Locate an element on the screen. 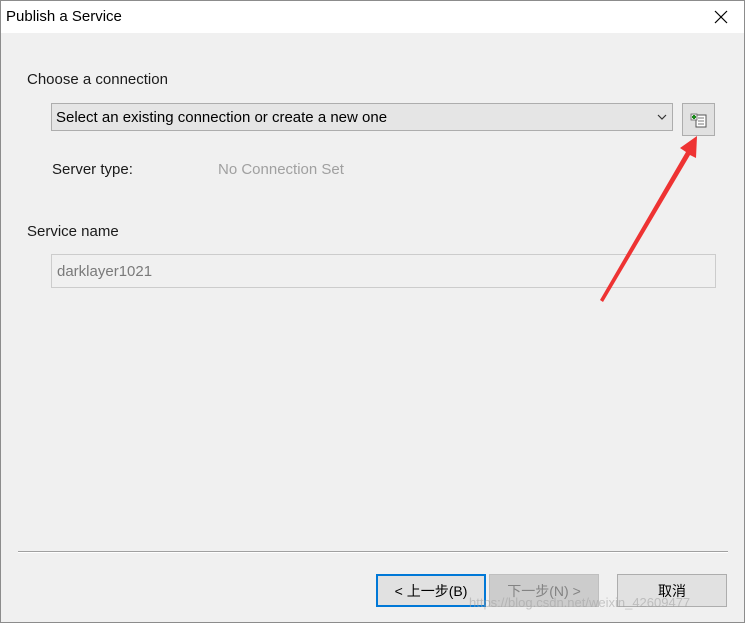 The image size is (745, 623). close-icon is located at coordinates (721, 17).